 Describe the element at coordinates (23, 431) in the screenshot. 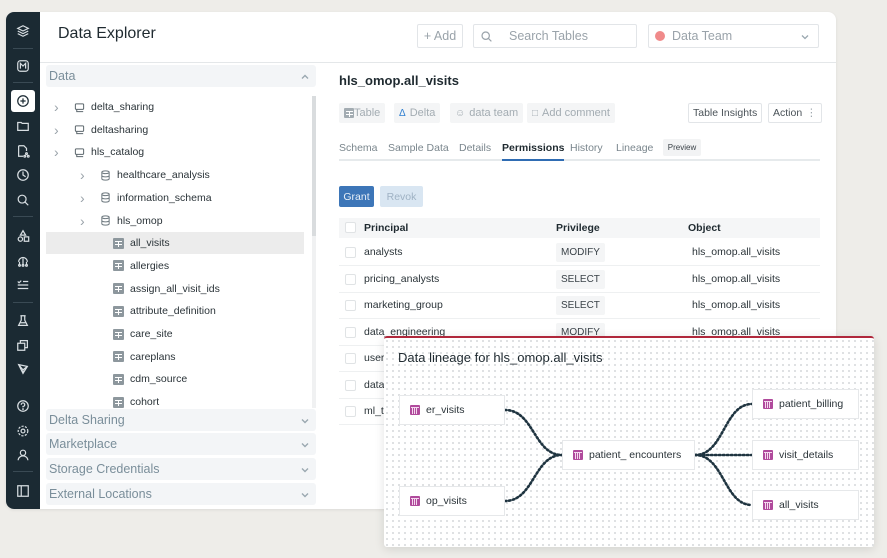

I see `settings-icon` at that location.